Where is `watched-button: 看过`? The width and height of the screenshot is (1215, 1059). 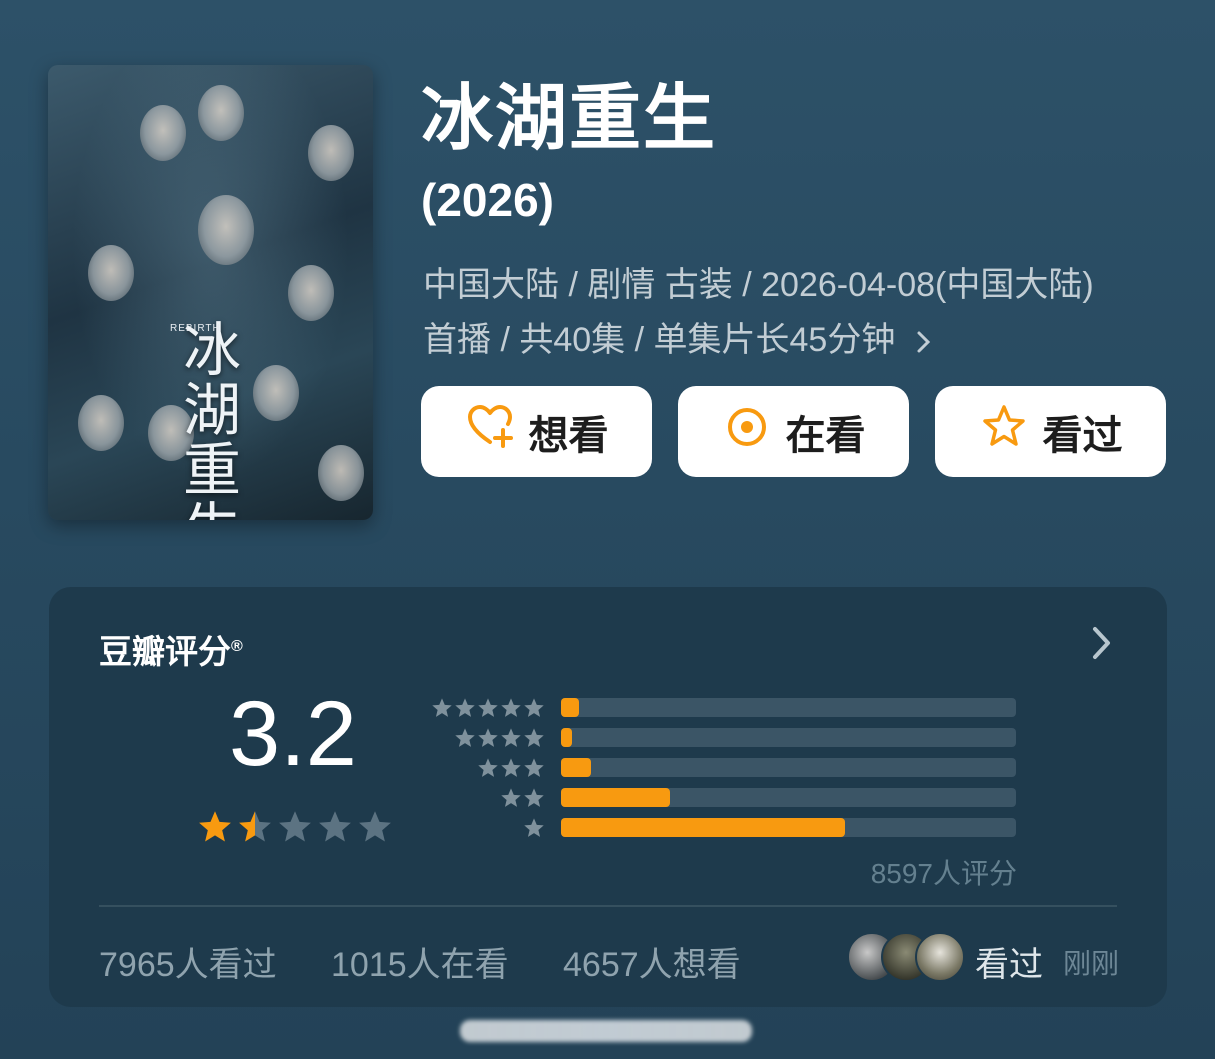
watched-button: 看过 is located at coordinates (1050, 431).